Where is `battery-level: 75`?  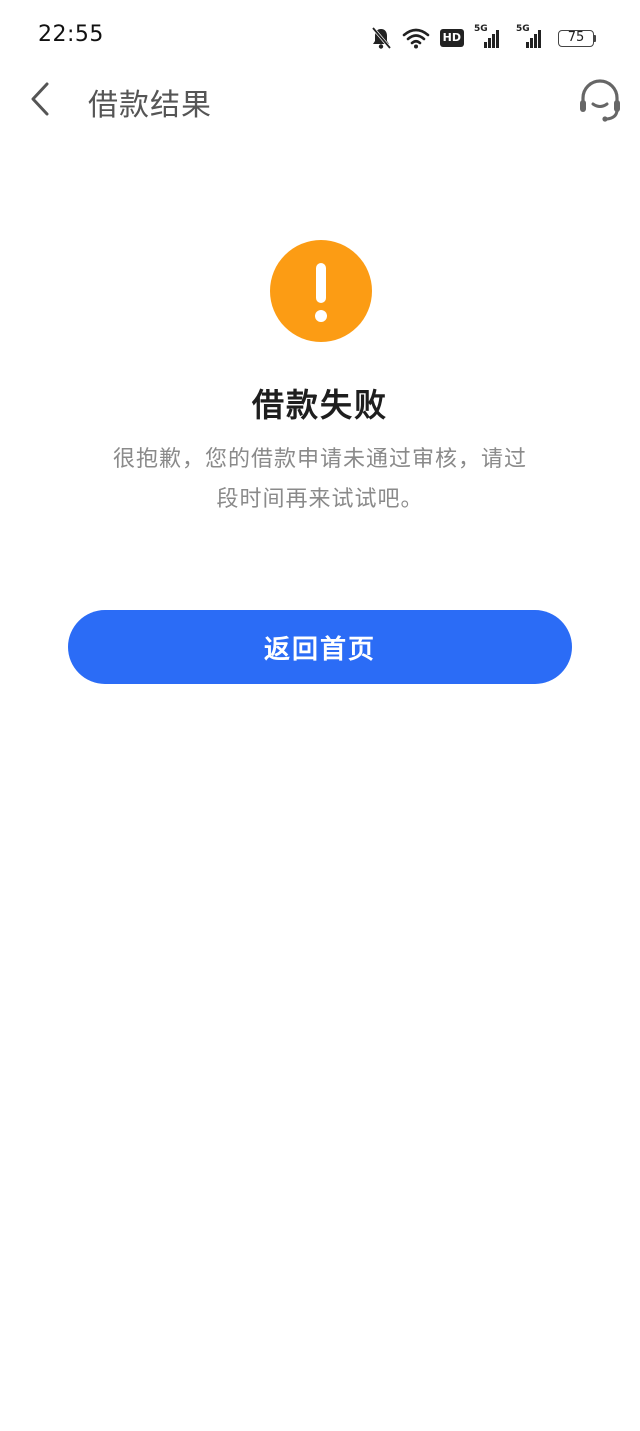
battery-level: 75 is located at coordinates (576, 38).